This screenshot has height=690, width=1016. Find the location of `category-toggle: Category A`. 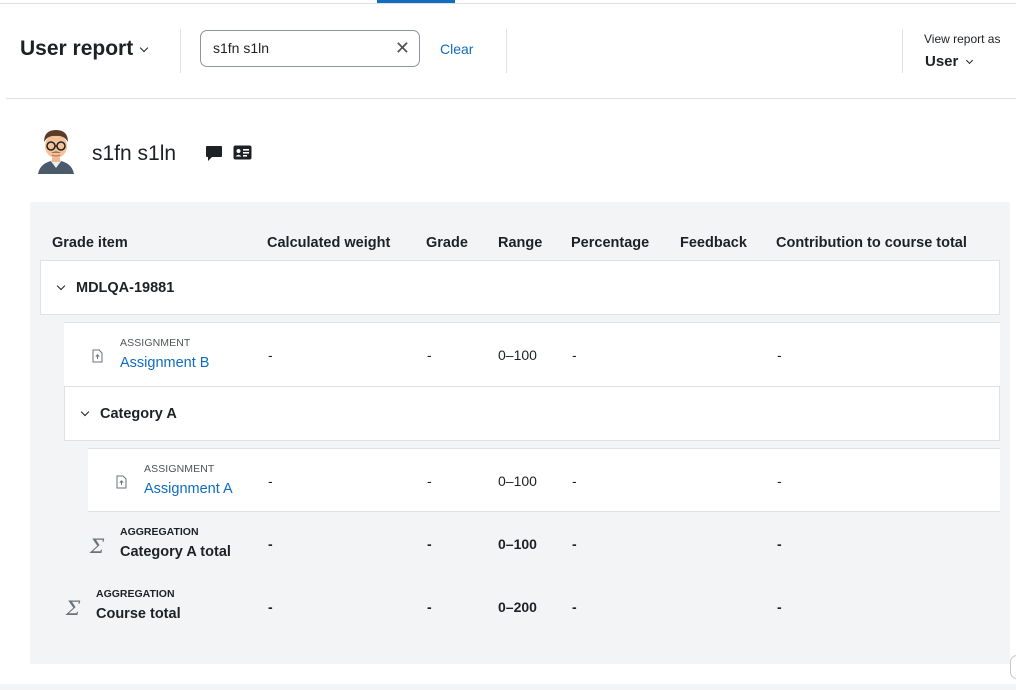

category-toggle: Category A is located at coordinates (128, 414).